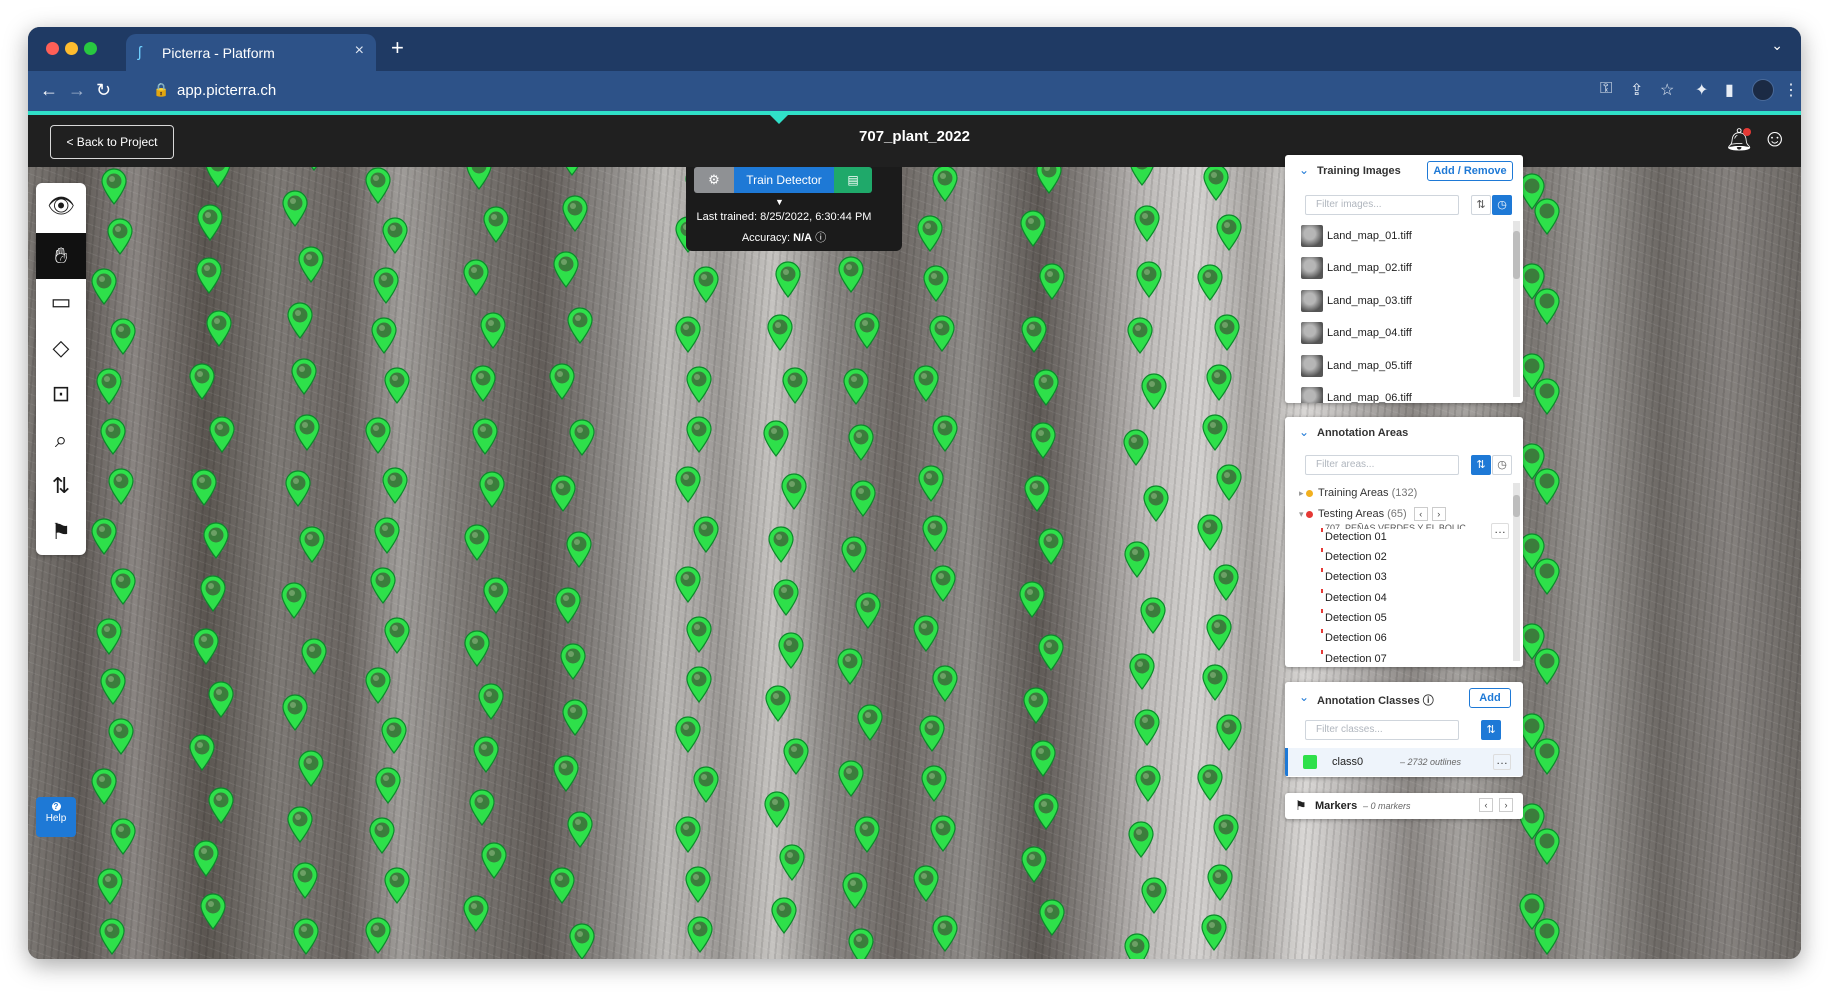 This screenshot has width=1845, height=1007. Describe the element at coordinates (1372, 514) in the screenshot. I see `testing-areas-row: ▾ Testing Areas (65) ‹ ›` at that location.